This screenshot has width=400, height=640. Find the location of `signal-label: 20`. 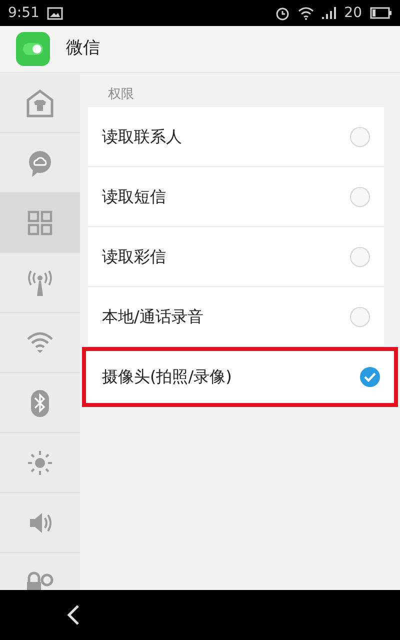

signal-label: 20 is located at coordinates (353, 13).